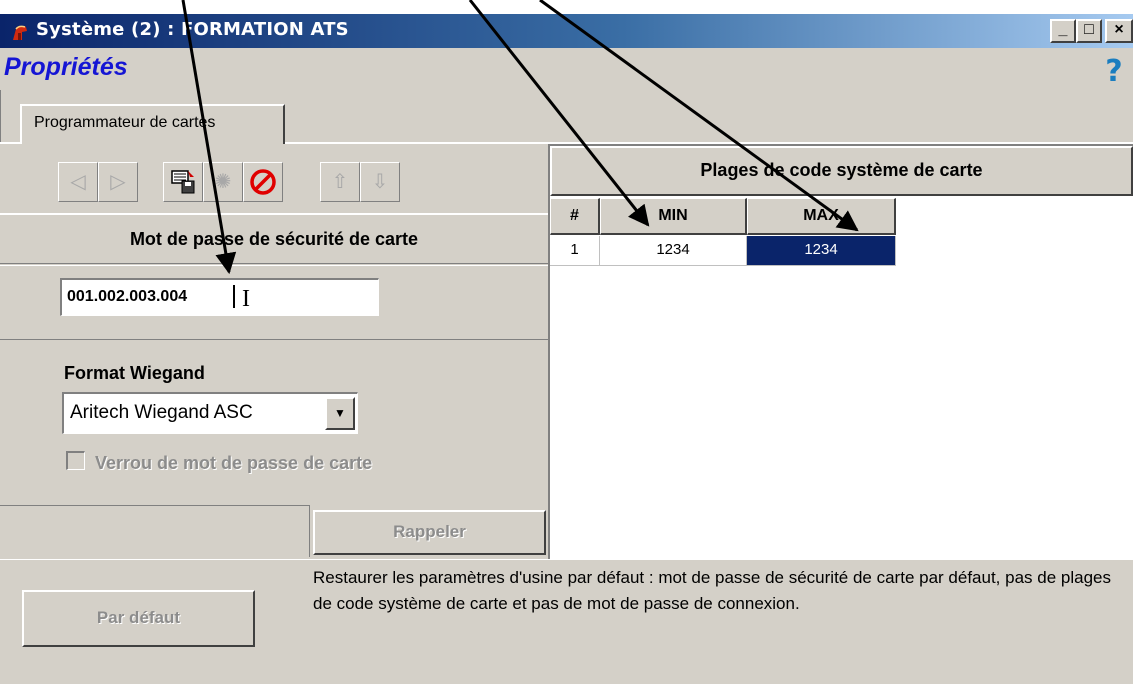 The image size is (1133, 684). I want to click on code-ranges-heading: Plages de code système de carte, so click(841, 171).